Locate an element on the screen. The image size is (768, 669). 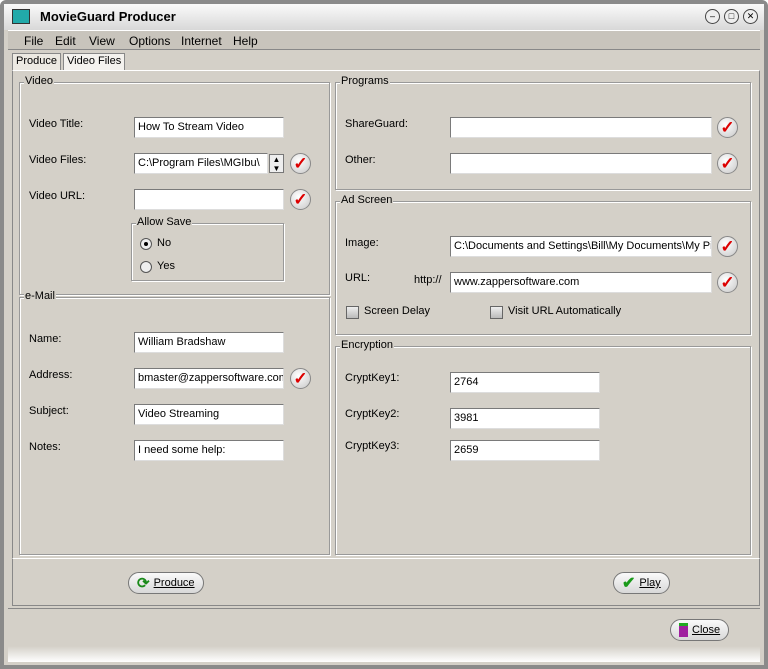
programs-group: Programs ShareGuard: ✓ Other: ✓ is located at coordinates (543, 132).